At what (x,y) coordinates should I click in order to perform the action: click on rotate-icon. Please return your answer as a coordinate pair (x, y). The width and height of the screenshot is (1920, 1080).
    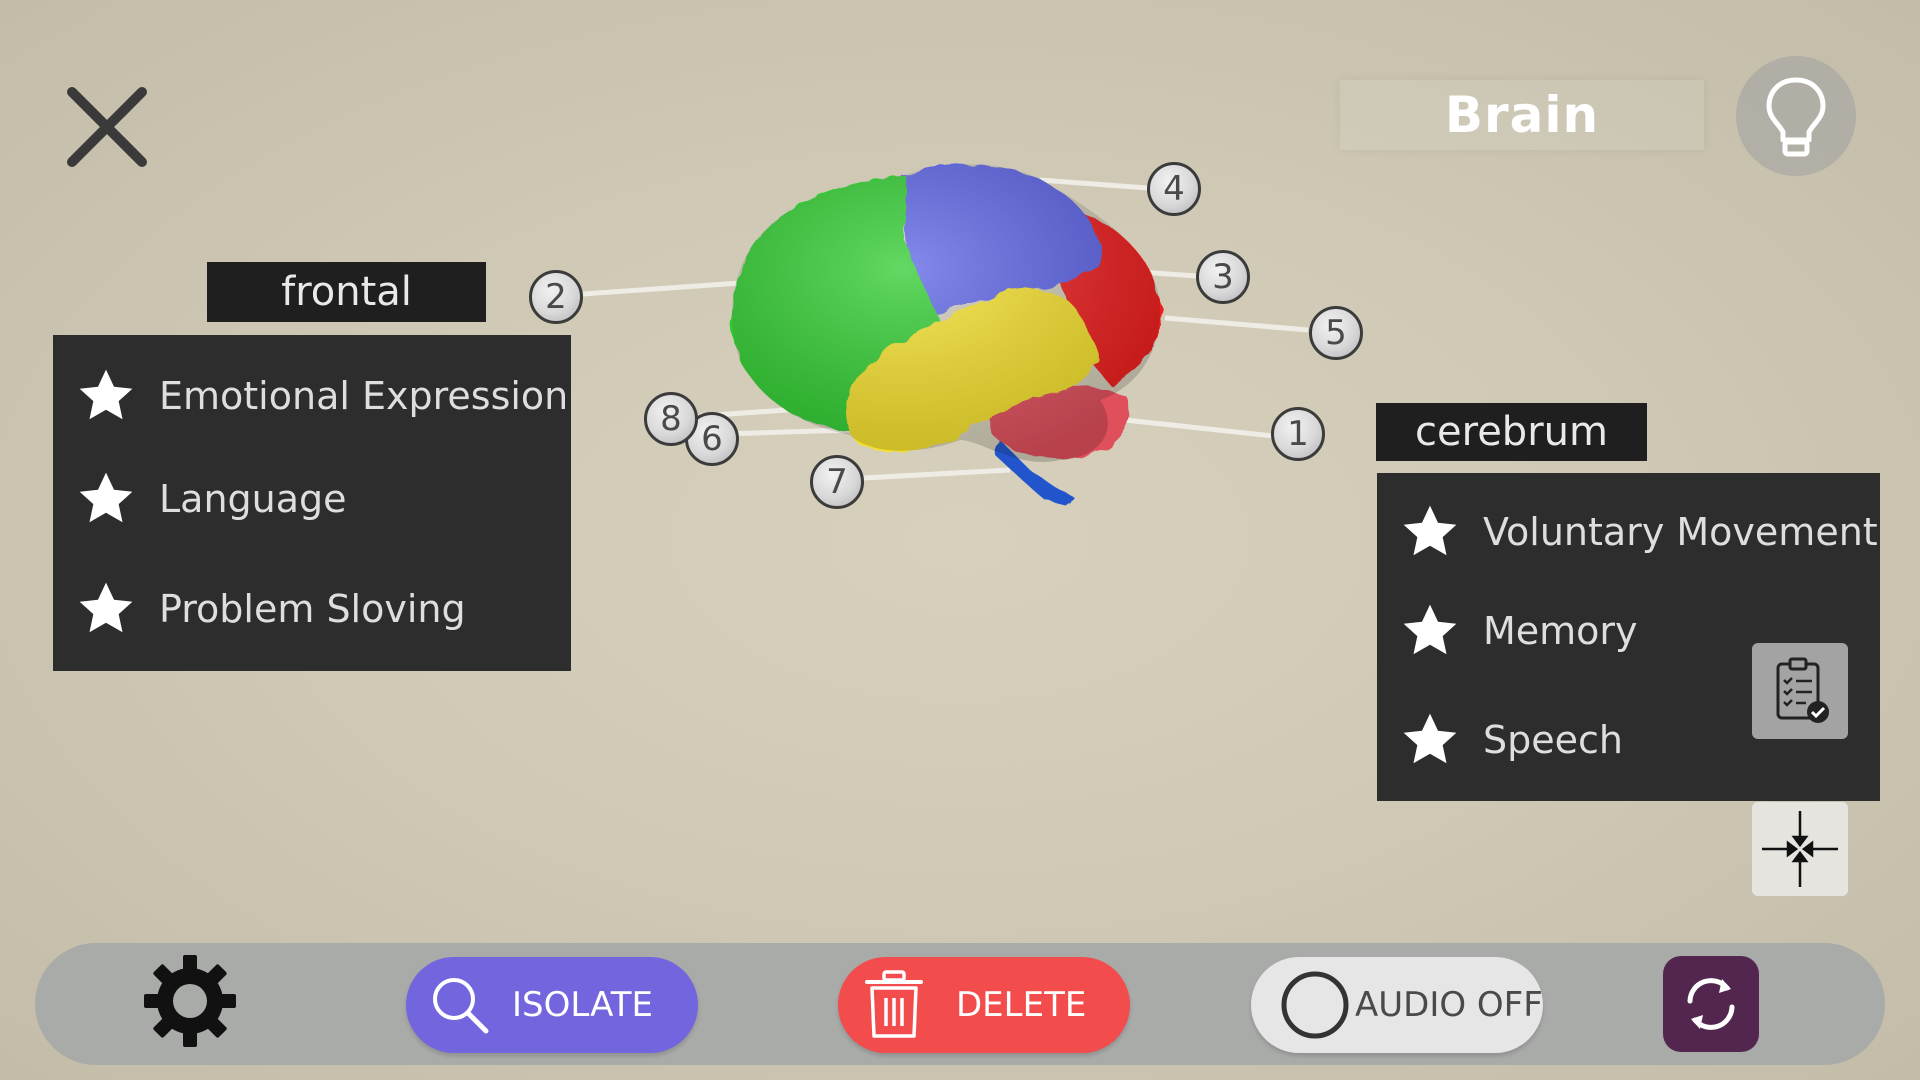
    Looking at the image, I should click on (1711, 1004).